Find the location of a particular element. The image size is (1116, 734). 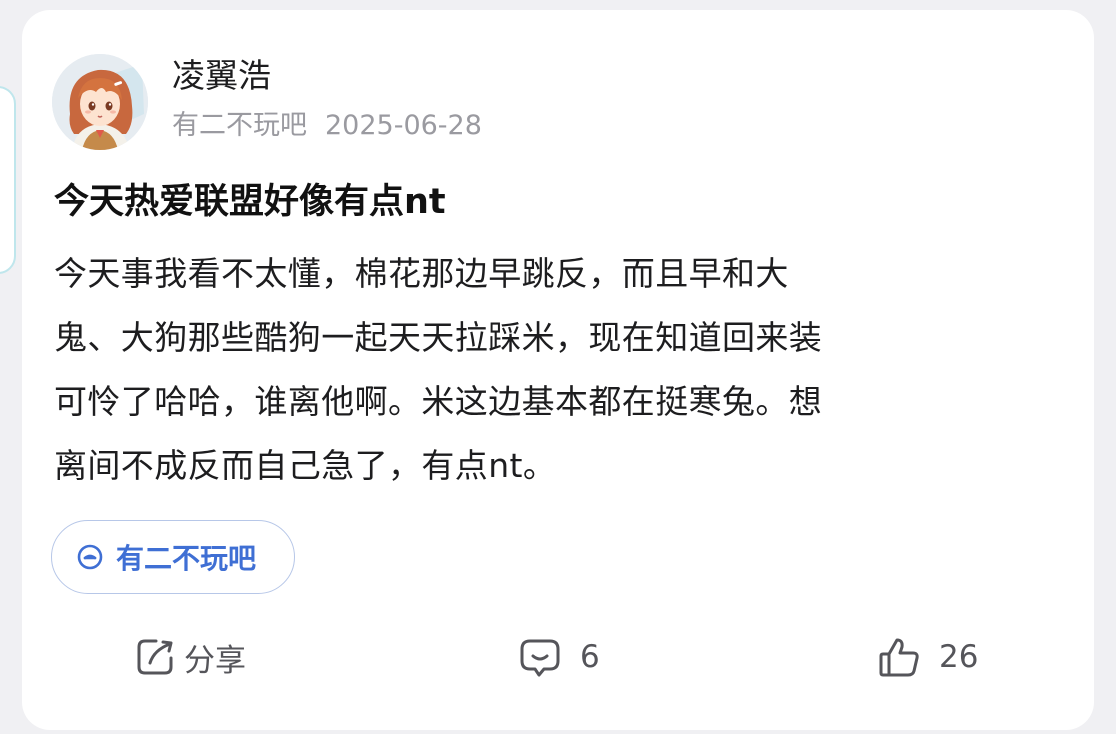

post-body-line: 鬼、大狗那些酷狗一起天天拉踩米，现在知道回来装 is located at coordinates (438, 337).